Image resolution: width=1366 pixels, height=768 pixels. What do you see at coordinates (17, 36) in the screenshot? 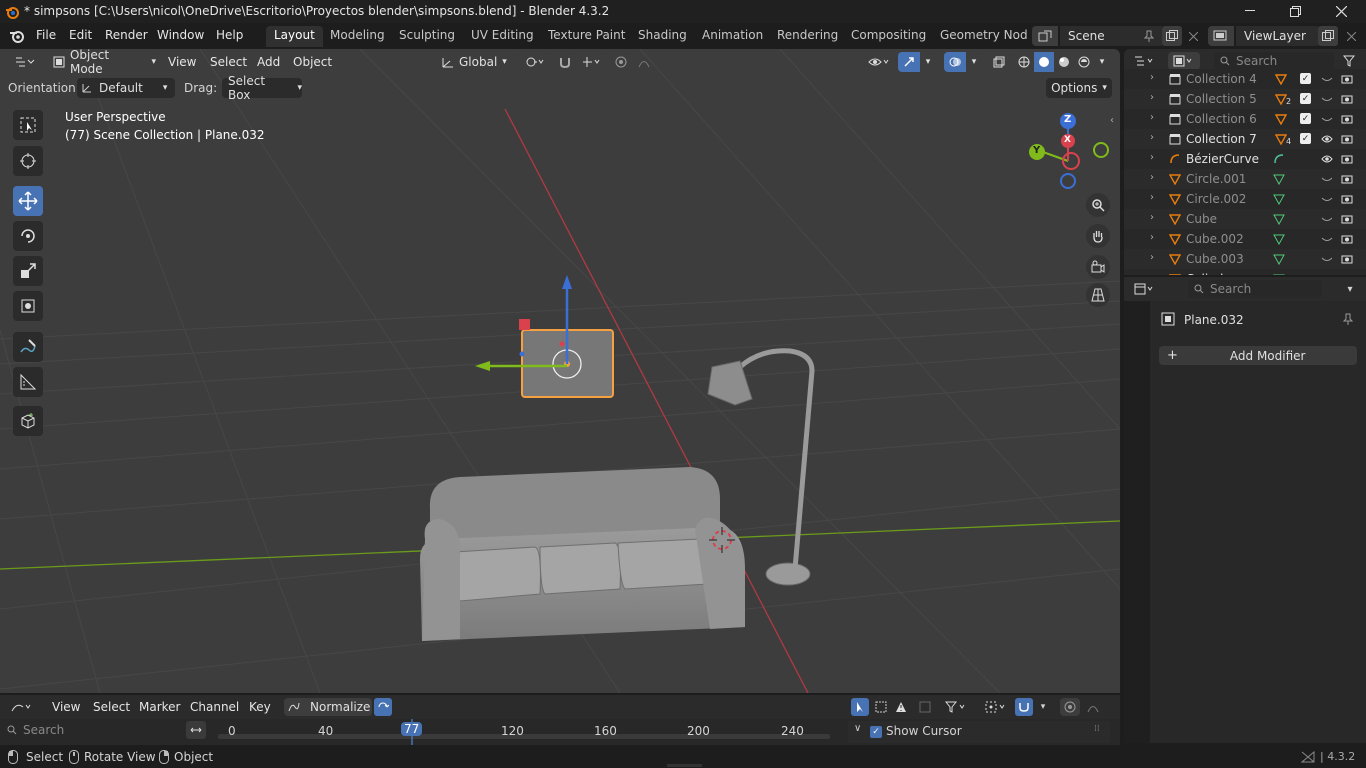
I see `blender-menu-icon` at bounding box center [17, 36].